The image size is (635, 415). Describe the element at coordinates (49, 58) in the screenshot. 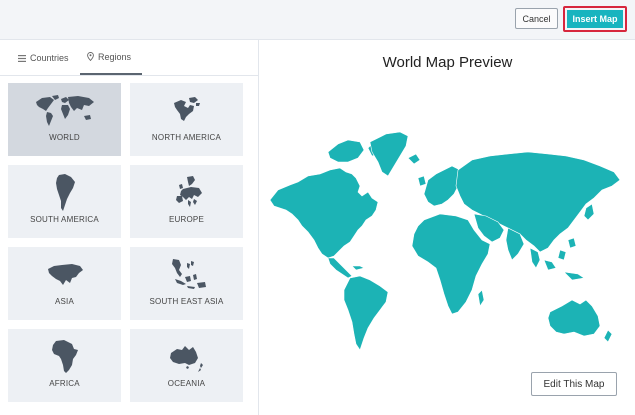

I see `tab-countries-label: Countries` at that location.